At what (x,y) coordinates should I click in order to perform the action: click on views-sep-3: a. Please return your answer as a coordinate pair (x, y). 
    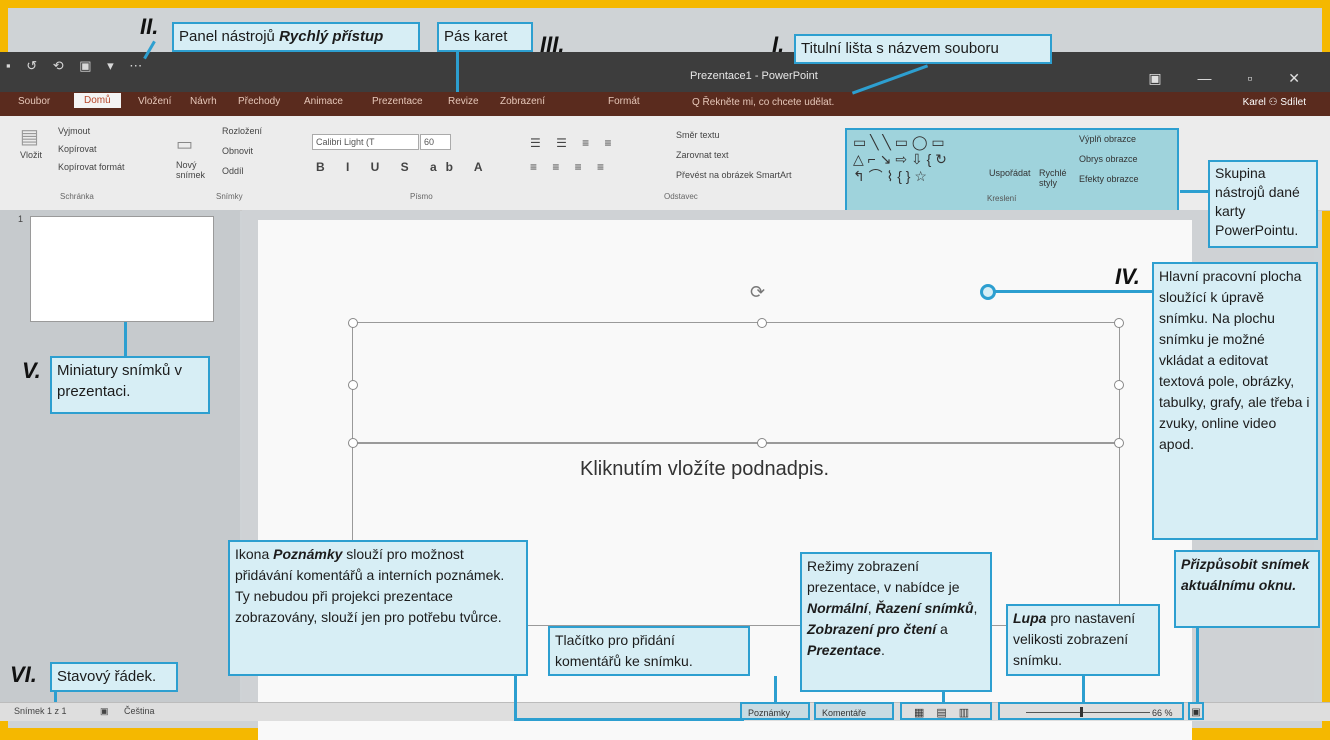
    Looking at the image, I should click on (942, 629).